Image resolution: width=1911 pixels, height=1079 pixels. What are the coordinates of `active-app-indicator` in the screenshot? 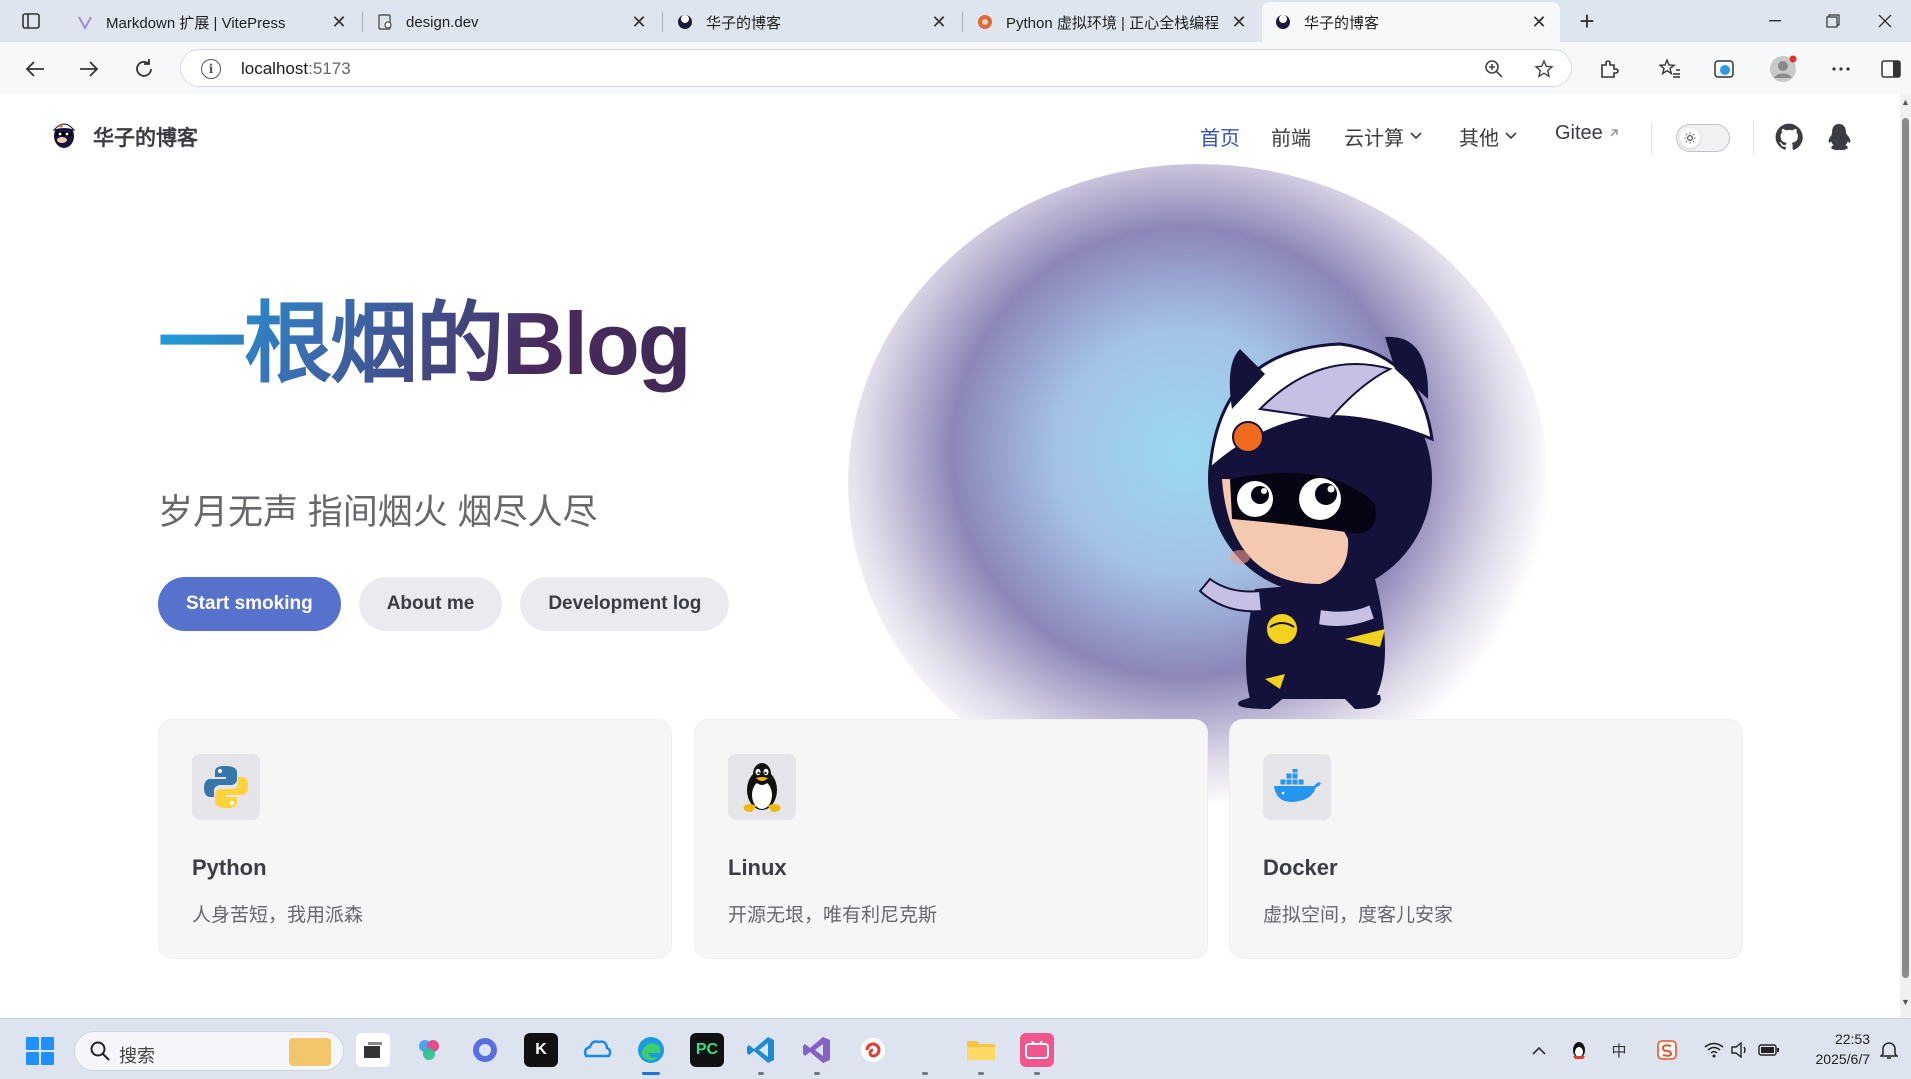 It's located at (651, 1073).